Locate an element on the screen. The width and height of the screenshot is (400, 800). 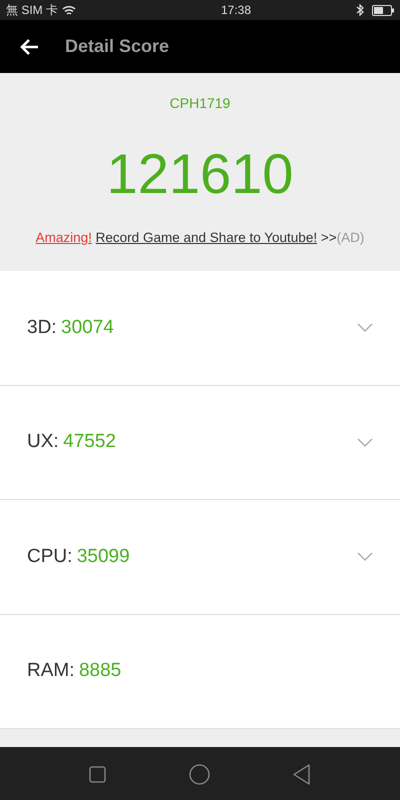
back-icon is located at coordinates (301, 774).